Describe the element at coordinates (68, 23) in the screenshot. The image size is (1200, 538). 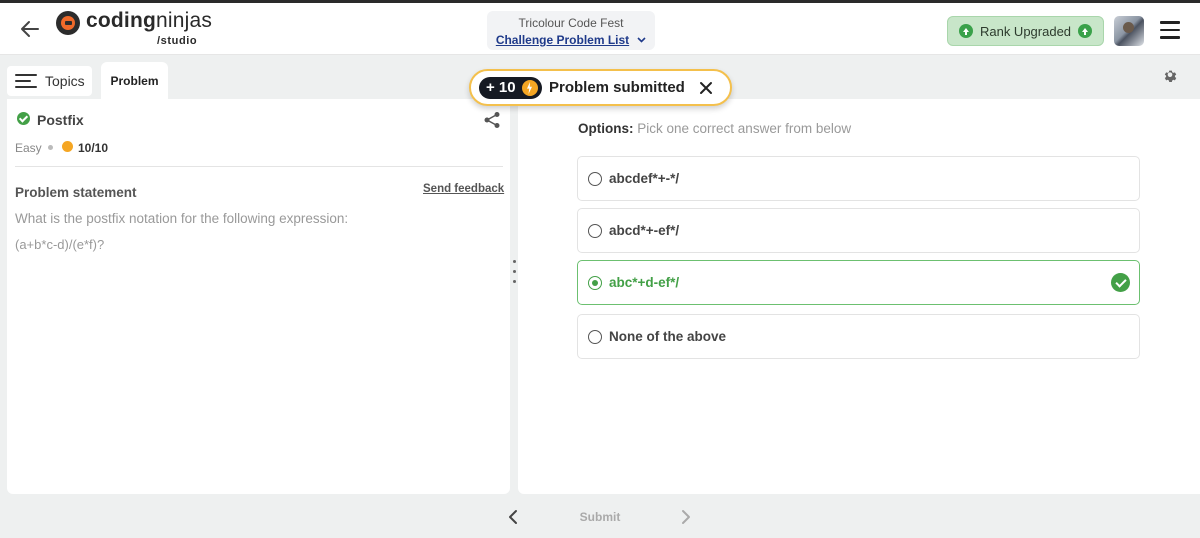
I see `logo-mark-icon` at that location.